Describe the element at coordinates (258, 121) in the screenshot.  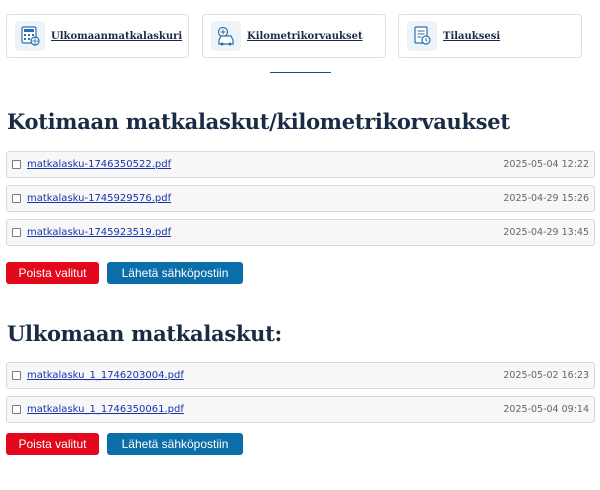
I see `domestic-section-title: Kotimaan matkalaskut/kilometrikorvaukset` at that location.